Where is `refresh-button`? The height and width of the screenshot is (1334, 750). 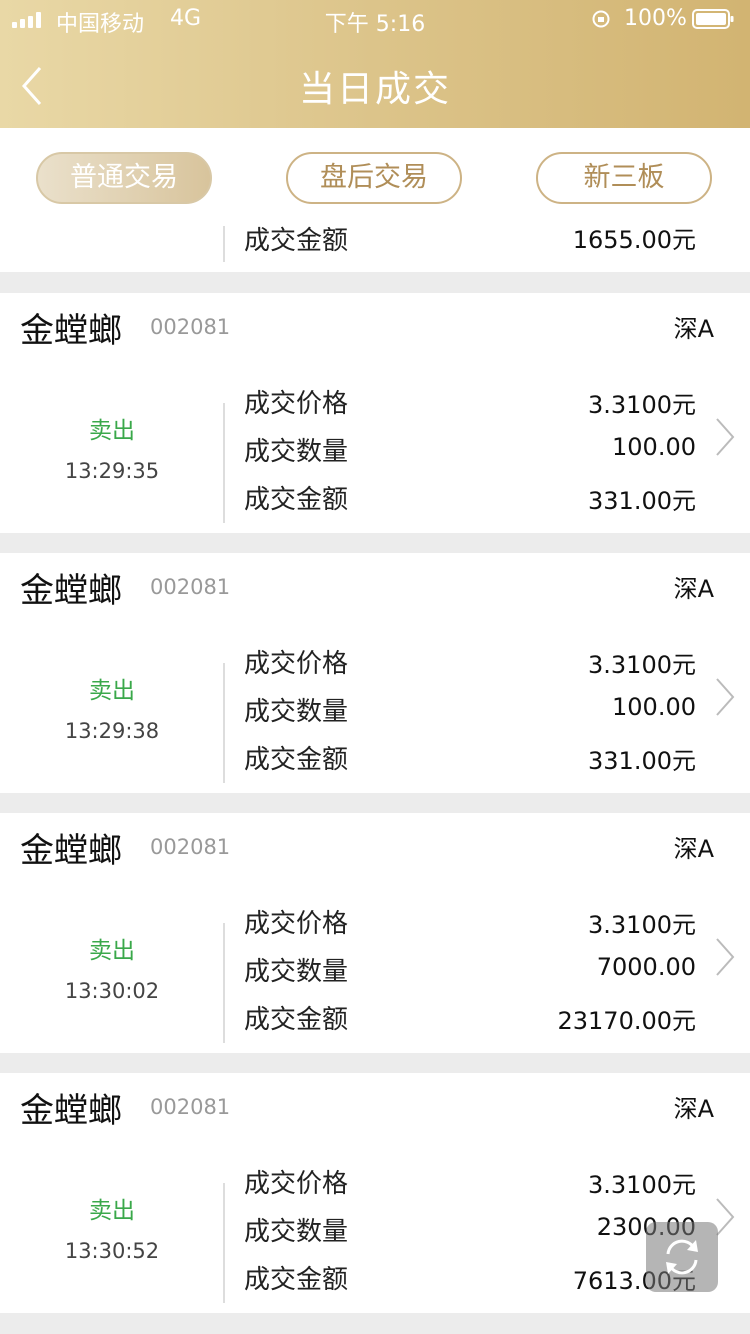
refresh-button is located at coordinates (682, 1257).